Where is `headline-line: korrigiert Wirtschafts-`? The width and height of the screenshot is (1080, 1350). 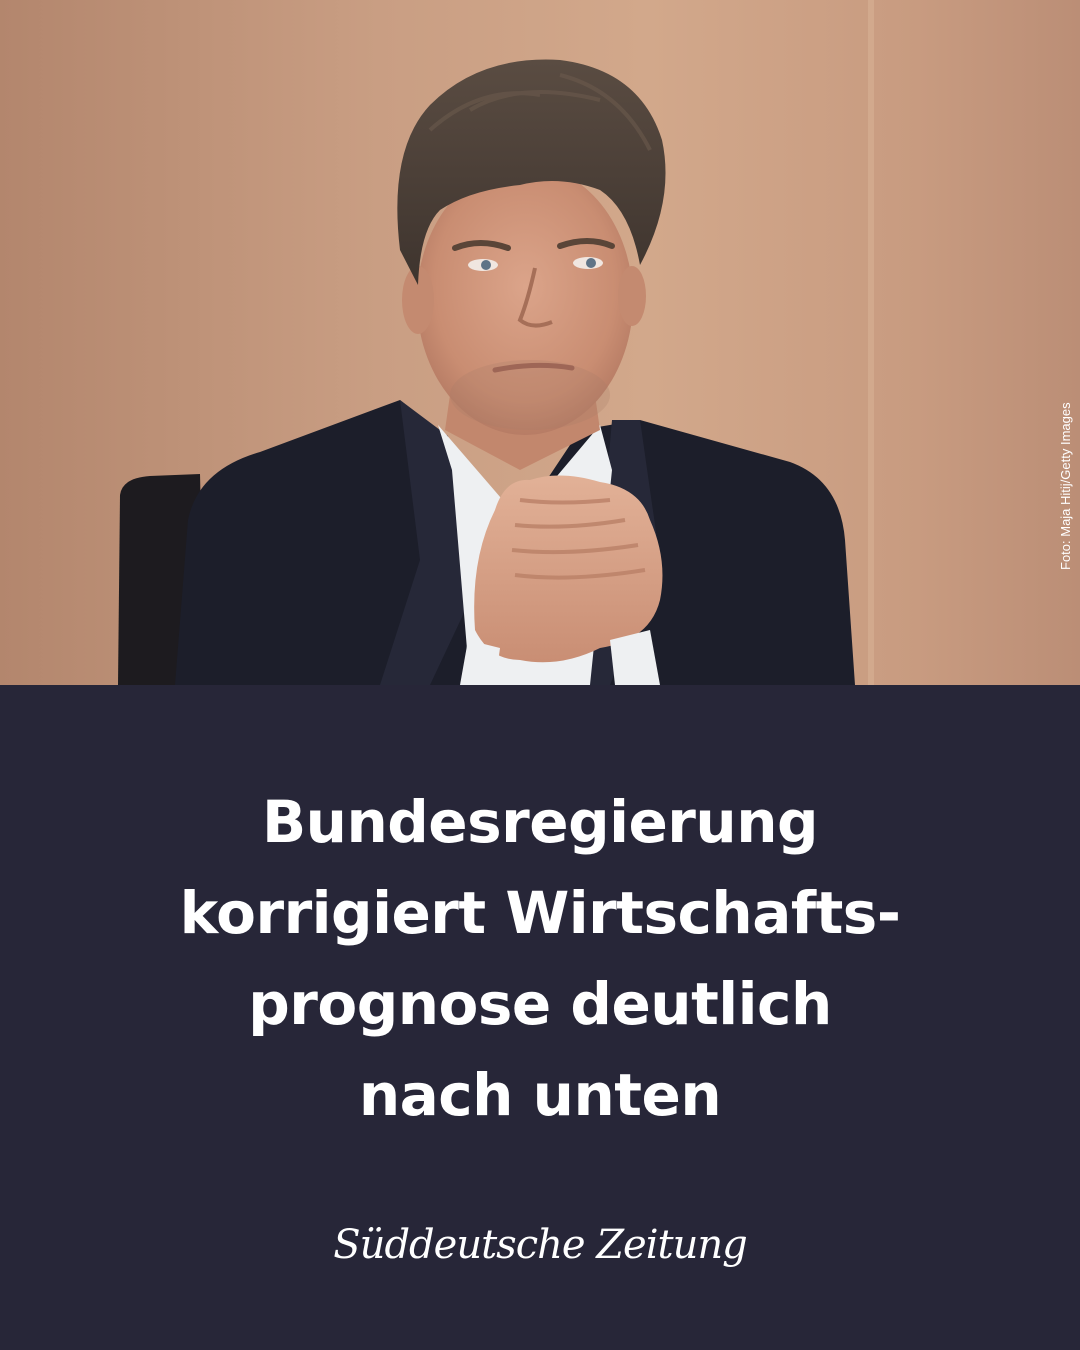 headline-line: korrigiert Wirtschafts- is located at coordinates (540, 913).